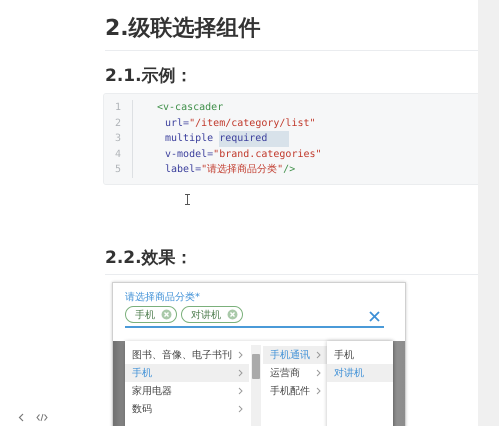 Image resolution: width=499 pixels, height=426 pixels. I want to click on line-number: 3, so click(118, 138).